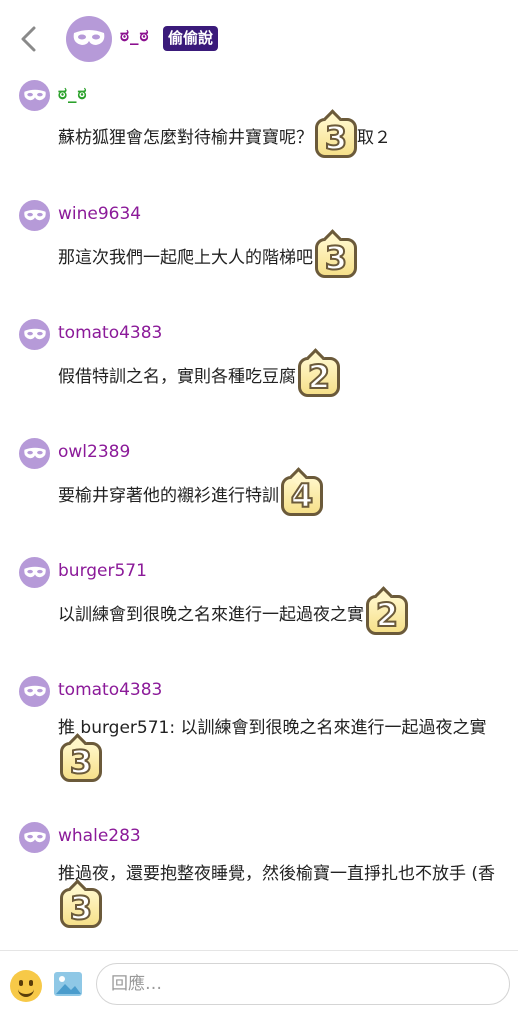 The image size is (518, 1025). Describe the element at coordinates (272, 728) in the screenshot. I see `comment-body: 推 burger571: 以訓練會到很晚之名來進行一起過夜之實` at that location.